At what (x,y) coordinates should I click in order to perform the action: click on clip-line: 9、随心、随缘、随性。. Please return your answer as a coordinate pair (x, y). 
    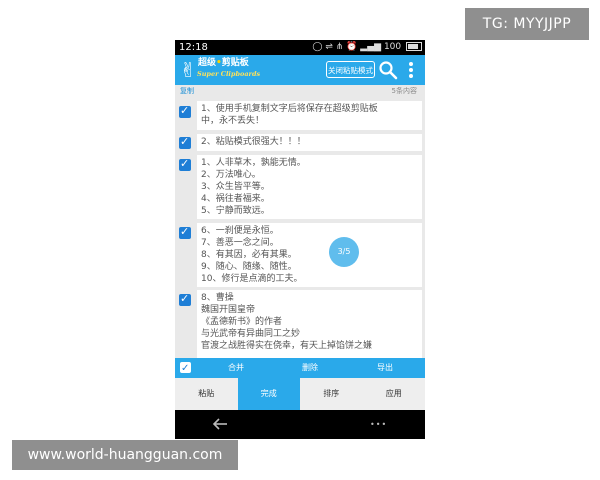
    Looking at the image, I should click on (249, 267).